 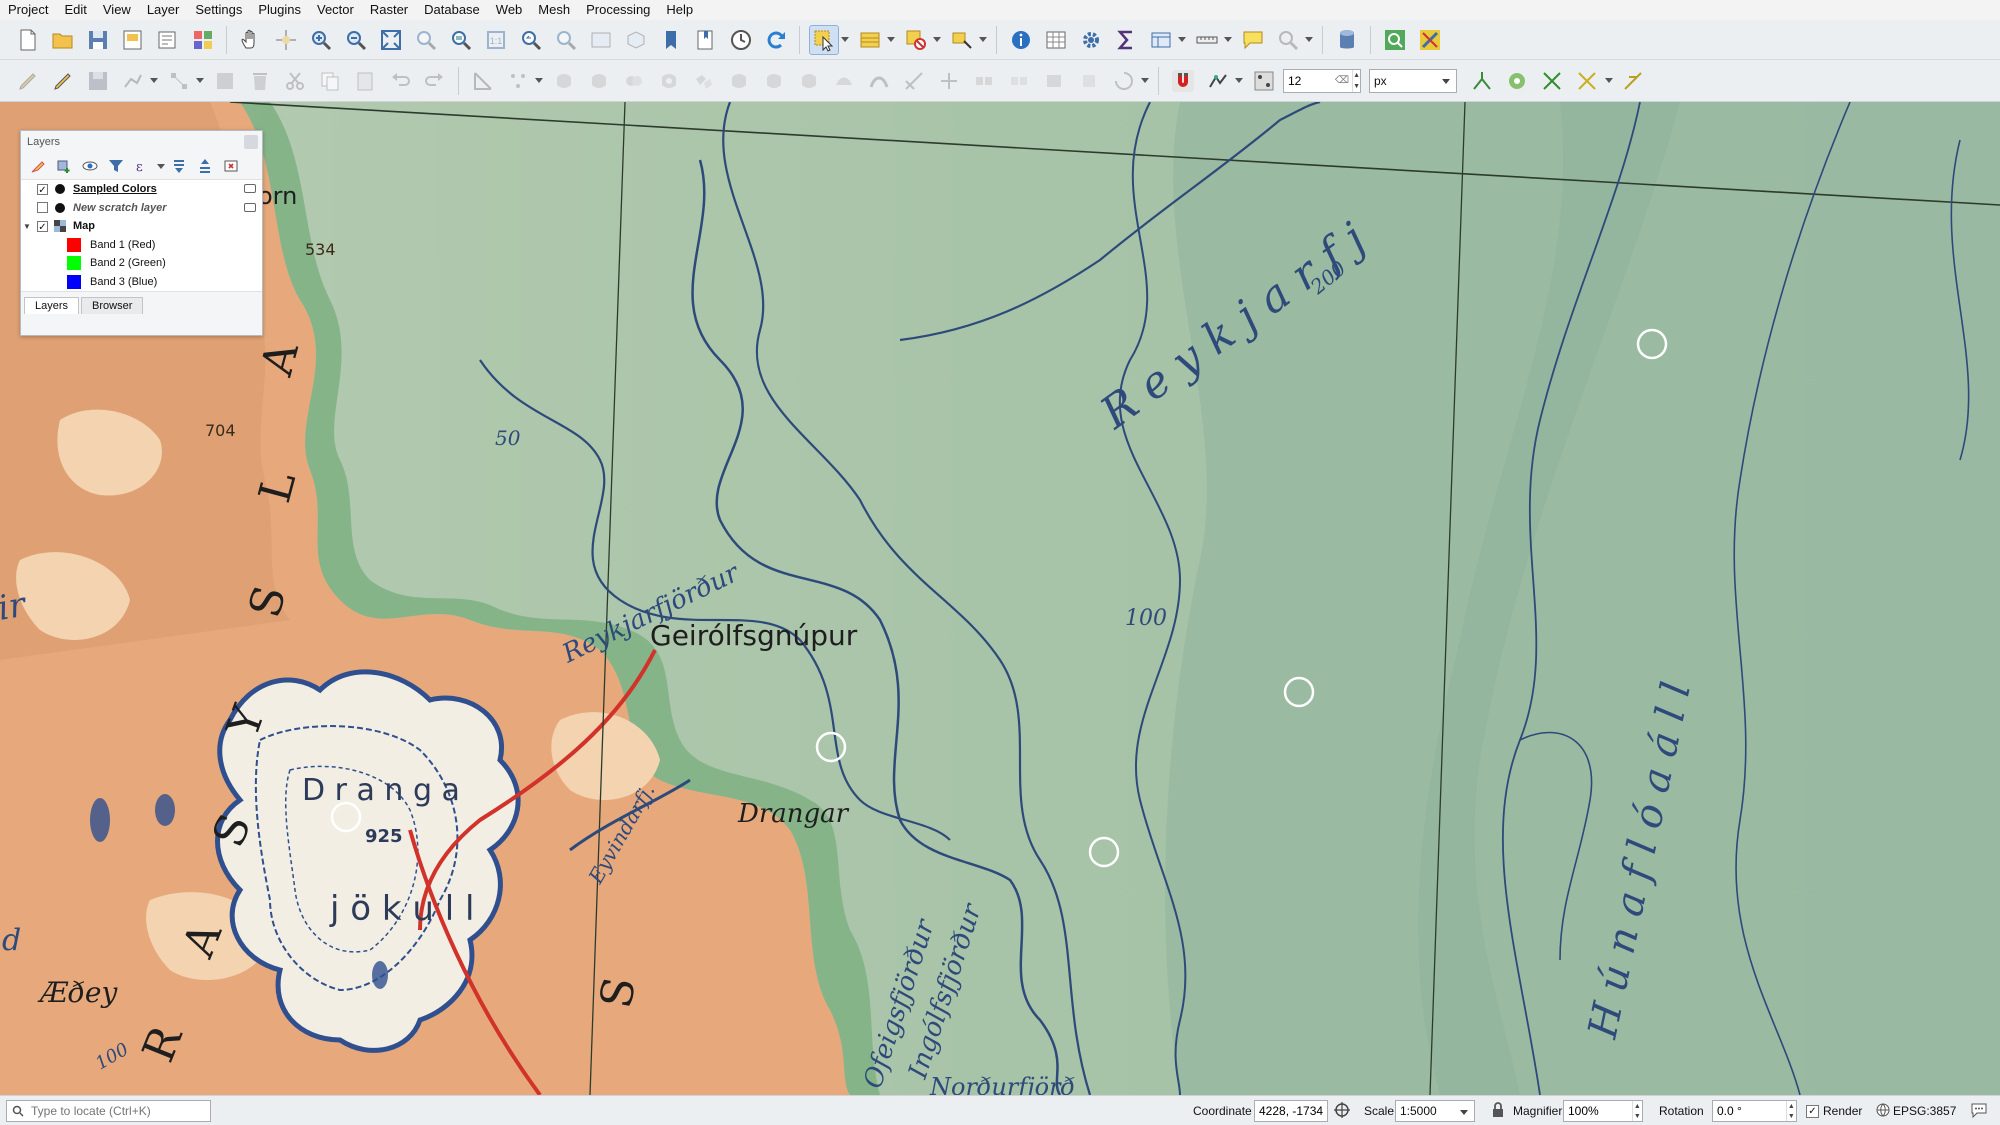 What do you see at coordinates (133, 40) in the screenshot?
I see `new-print-layout-icon` at bounding box center [133, 40].